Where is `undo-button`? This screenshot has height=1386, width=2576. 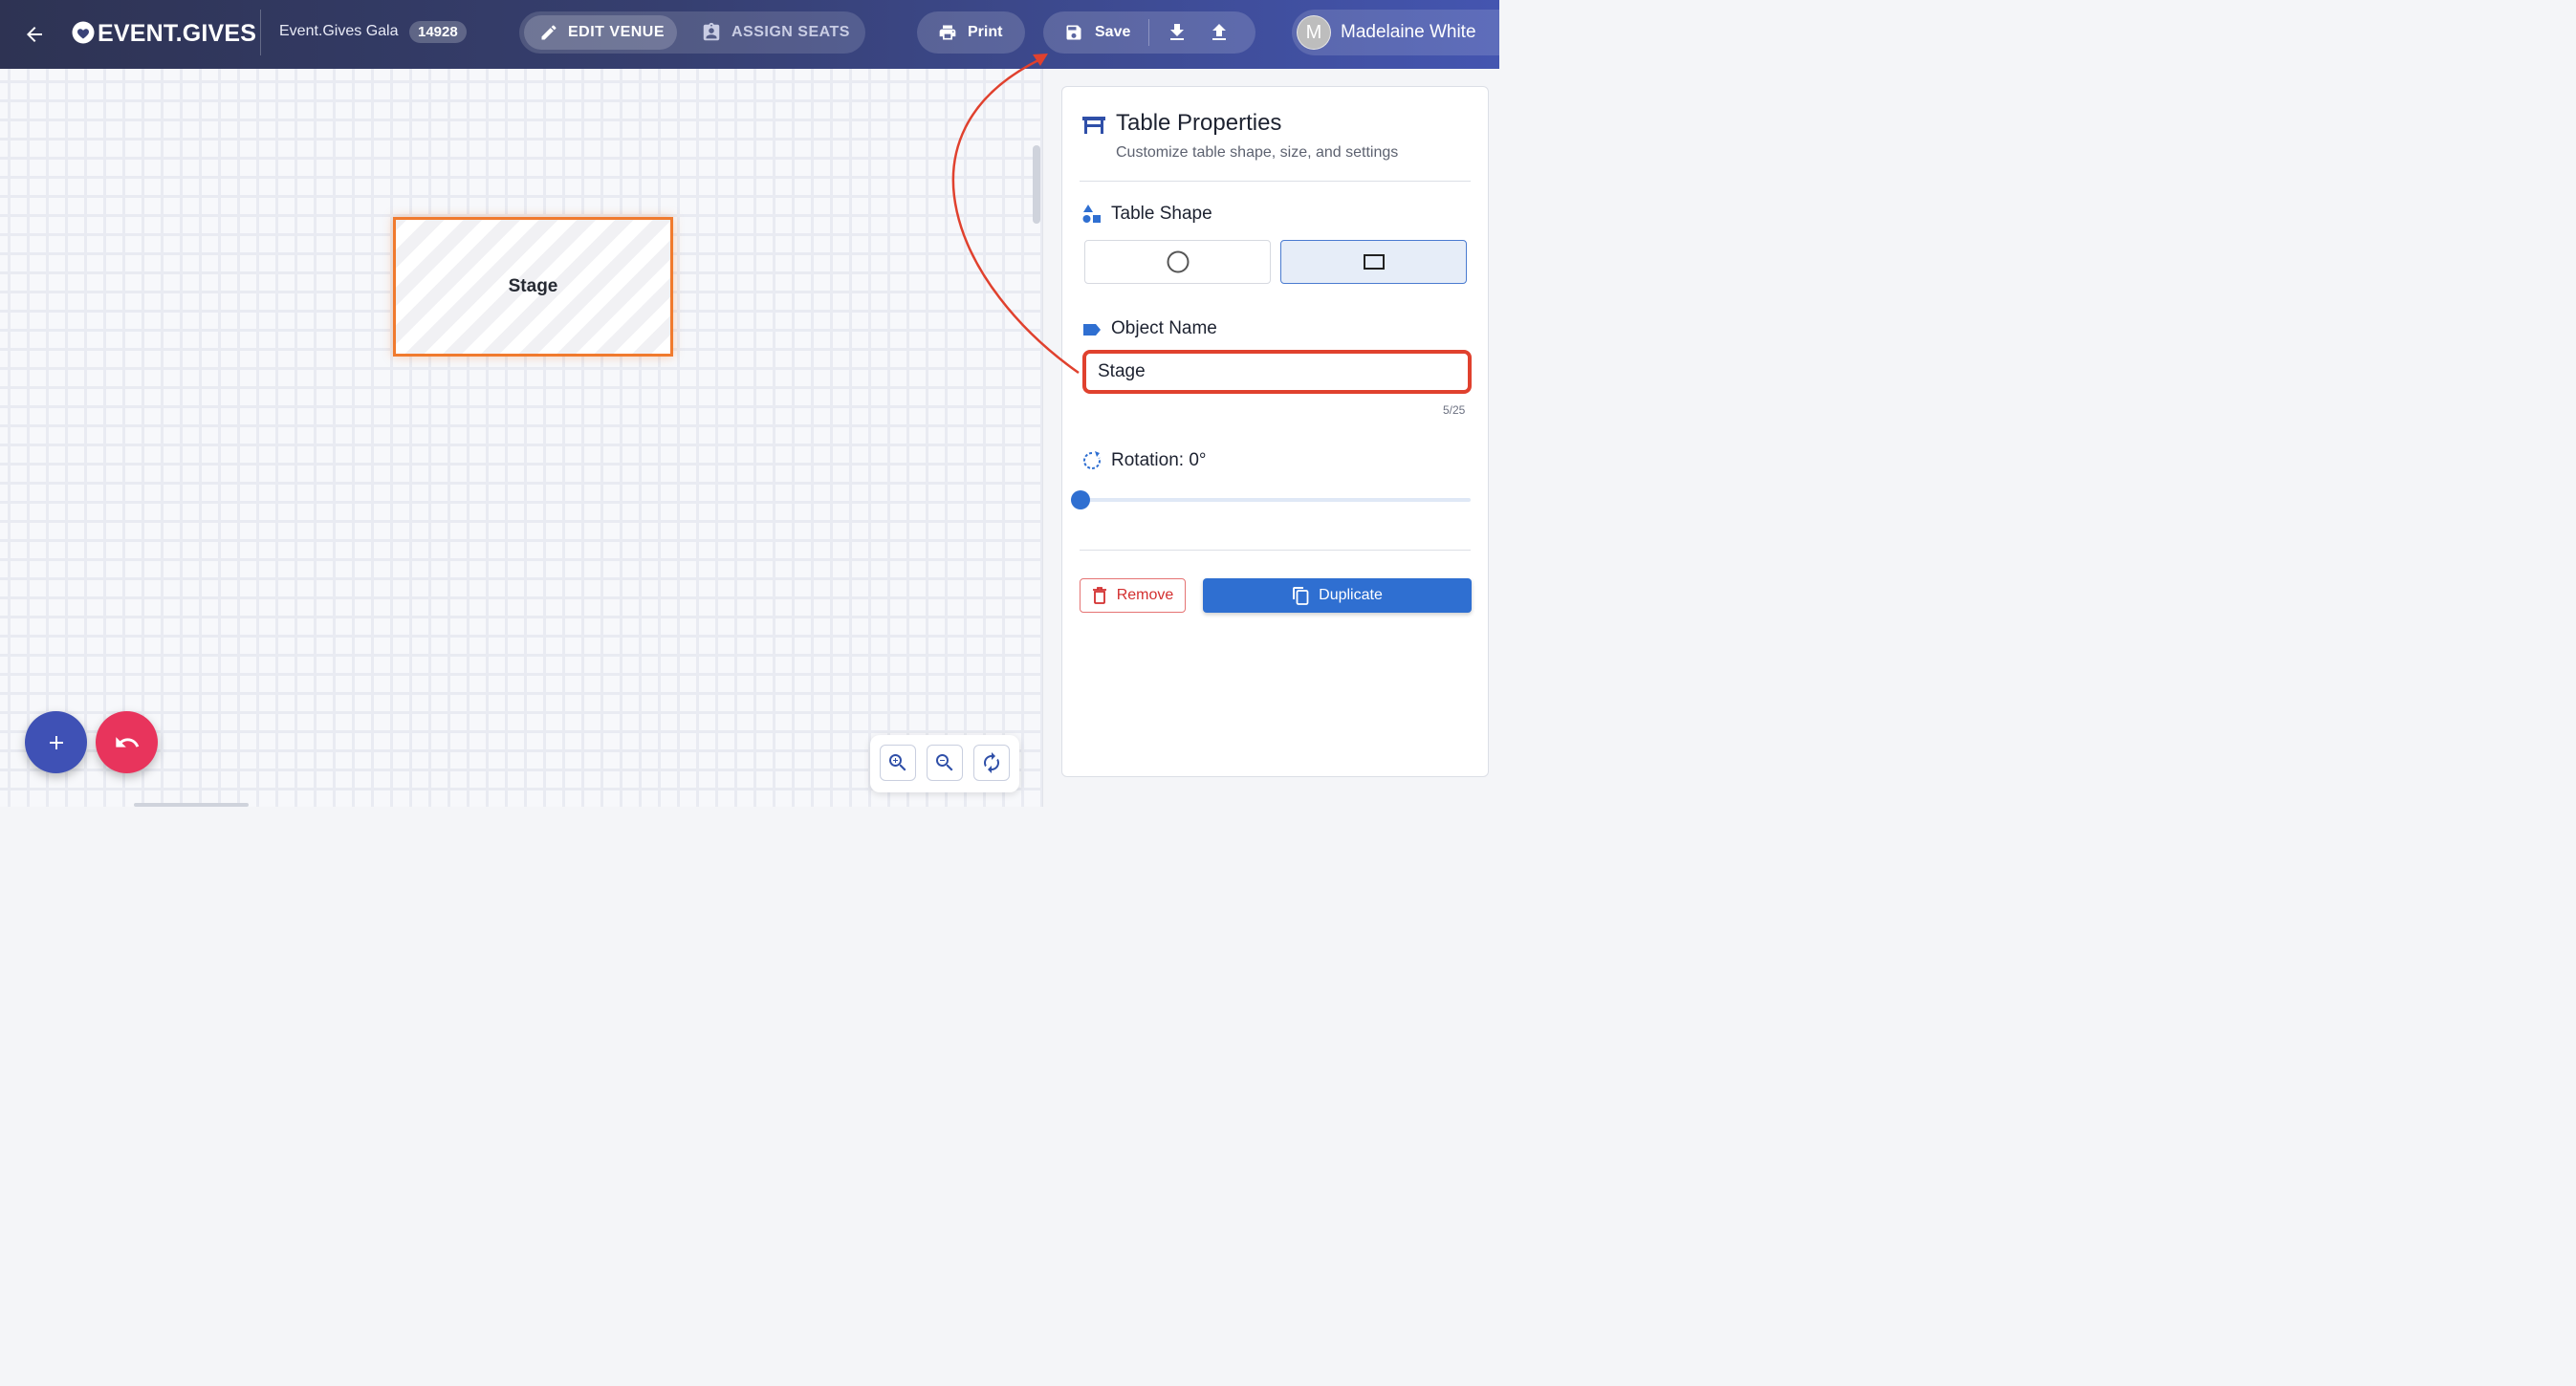 undo-button is located at coordinates (127, 742).